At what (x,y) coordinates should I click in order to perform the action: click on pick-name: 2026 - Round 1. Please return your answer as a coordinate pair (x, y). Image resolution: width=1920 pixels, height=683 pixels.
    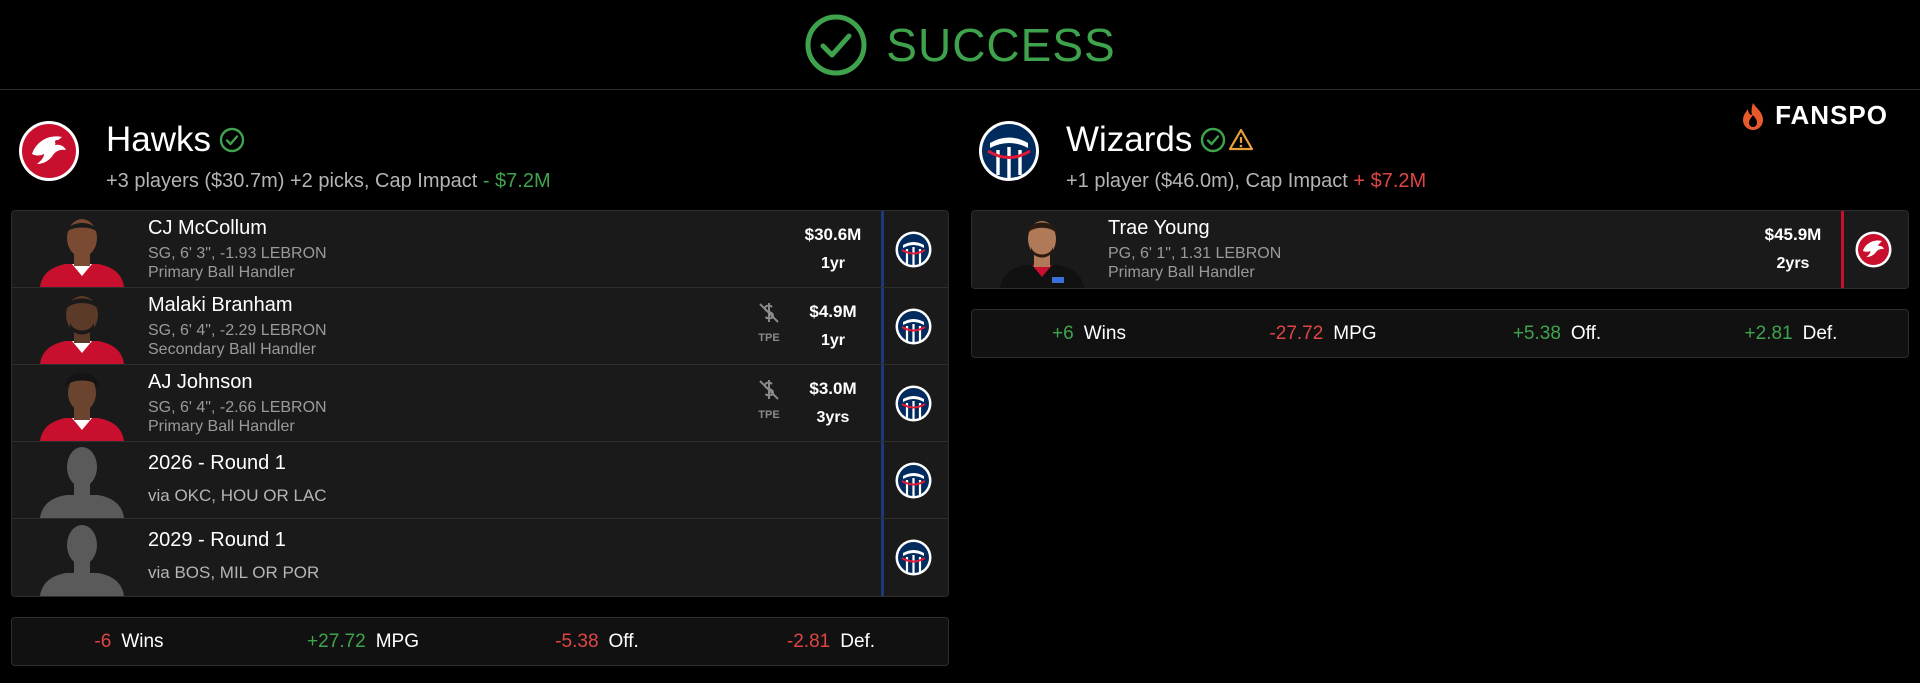
    Looking at the image, I should click on (217, 463).